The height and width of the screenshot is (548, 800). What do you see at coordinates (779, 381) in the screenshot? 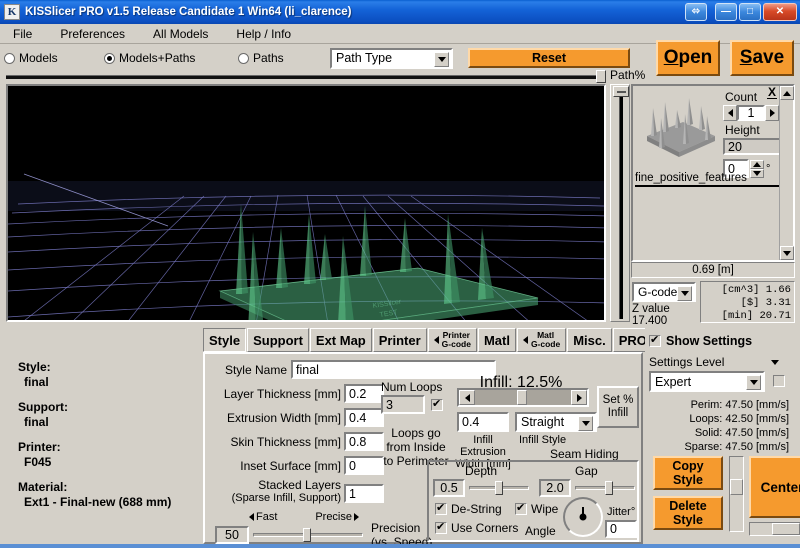
I see `settings-level-checkbox` at bounding box center [779, 381].